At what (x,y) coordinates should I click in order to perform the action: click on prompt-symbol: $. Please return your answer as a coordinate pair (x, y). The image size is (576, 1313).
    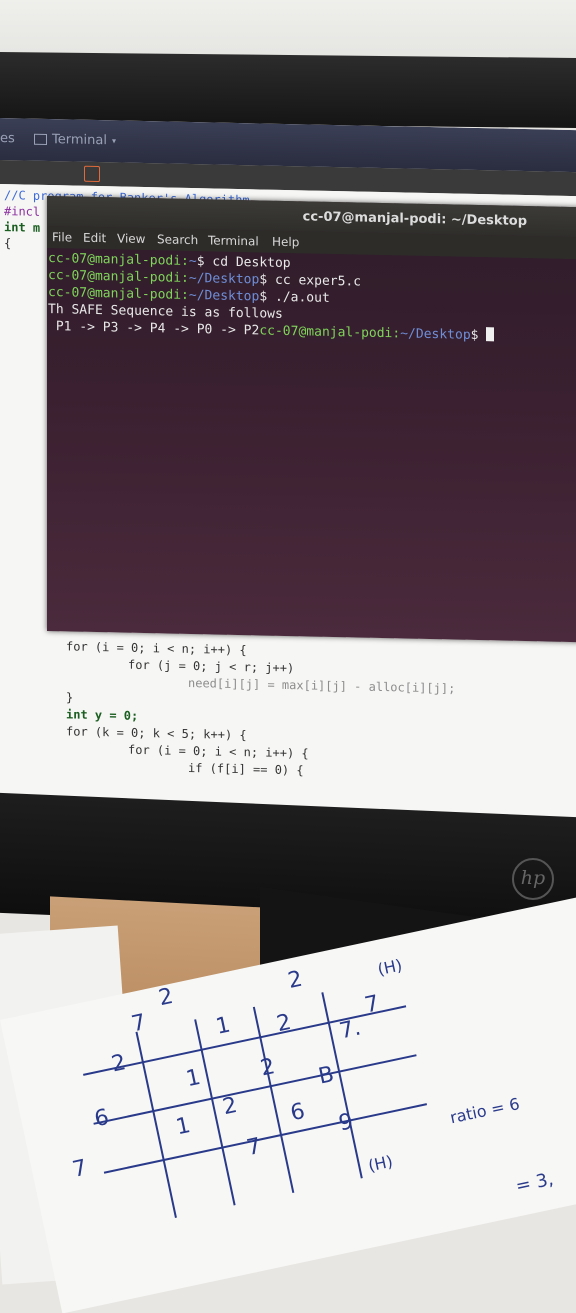
    Looking at the image, I should click on (478, 335).